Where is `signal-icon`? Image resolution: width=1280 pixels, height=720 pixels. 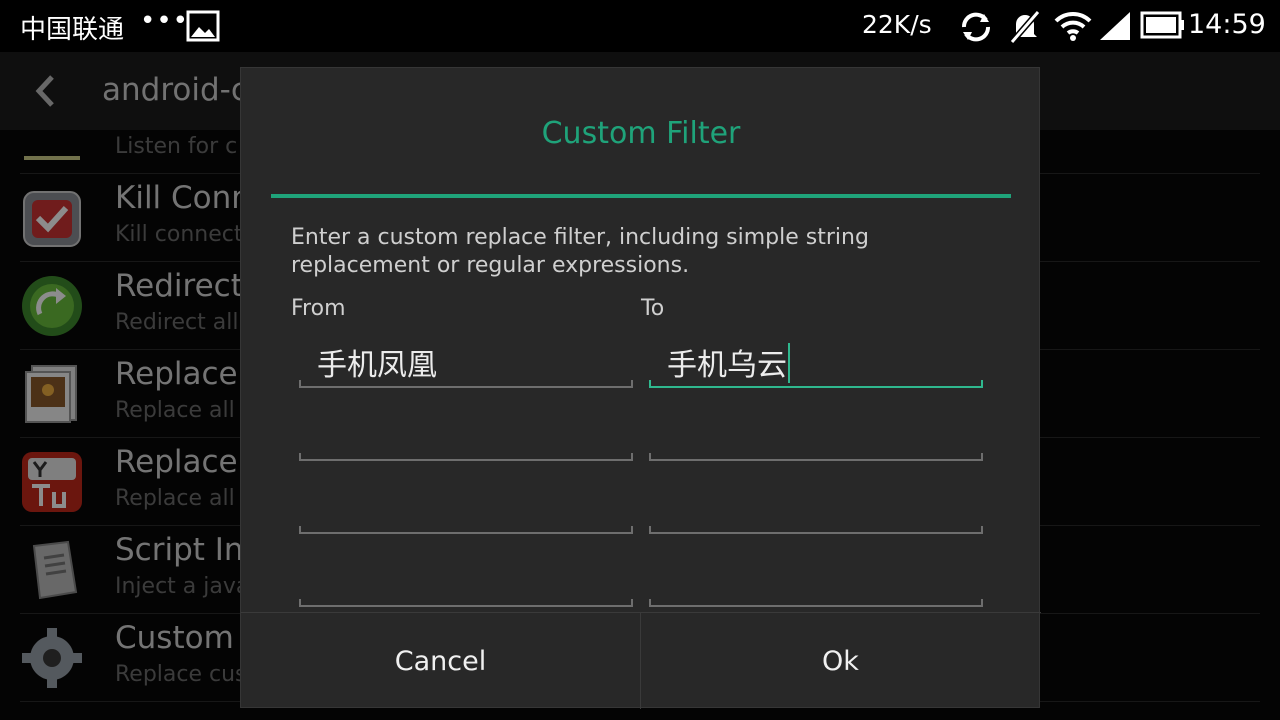 signal-icon is located at coordinates (1115, 26).